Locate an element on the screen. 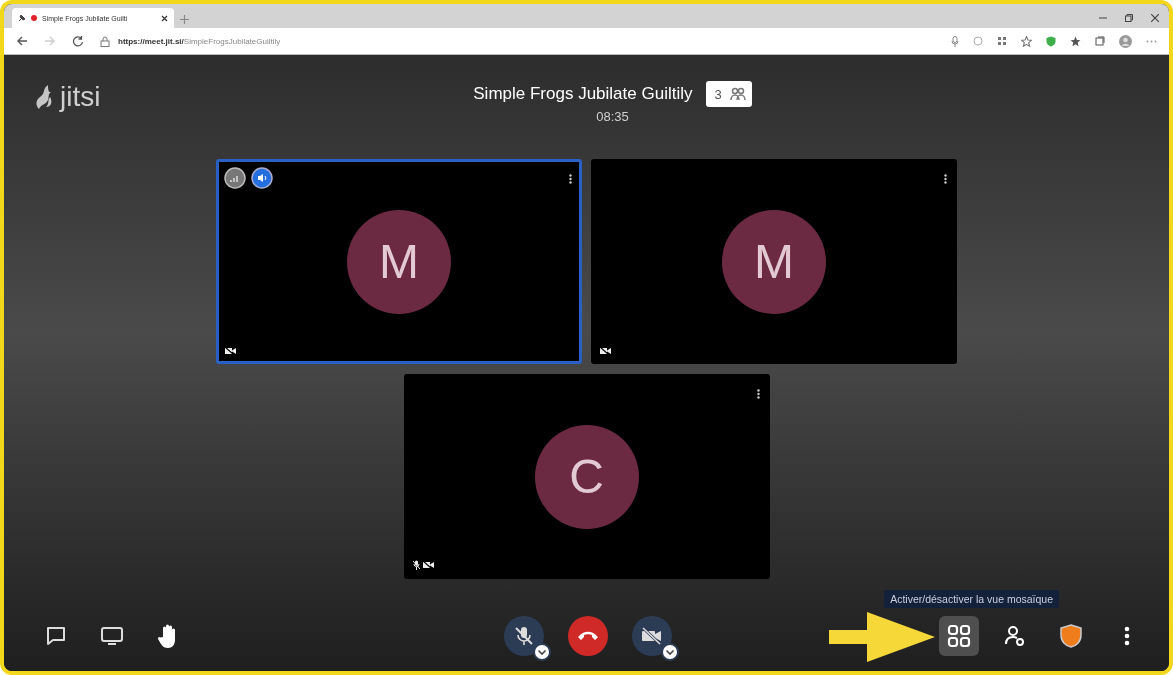 Image resolution: width=1173 pixels, height=675 pixels. microphone-button is located at coordinates (523, 636).